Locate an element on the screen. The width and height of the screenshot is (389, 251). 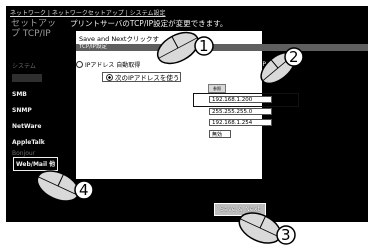
sidebar-item-web-mail: Web/Mail 他 is located at coordinates (35, 164).